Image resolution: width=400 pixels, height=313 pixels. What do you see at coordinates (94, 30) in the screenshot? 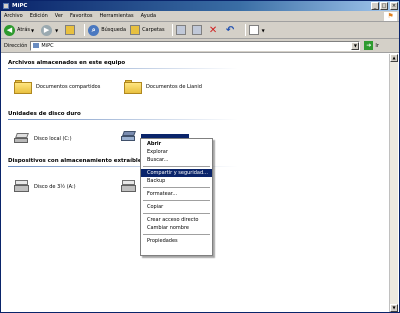
I see `search-icon: ⌕` at bounding box center [94, 30].